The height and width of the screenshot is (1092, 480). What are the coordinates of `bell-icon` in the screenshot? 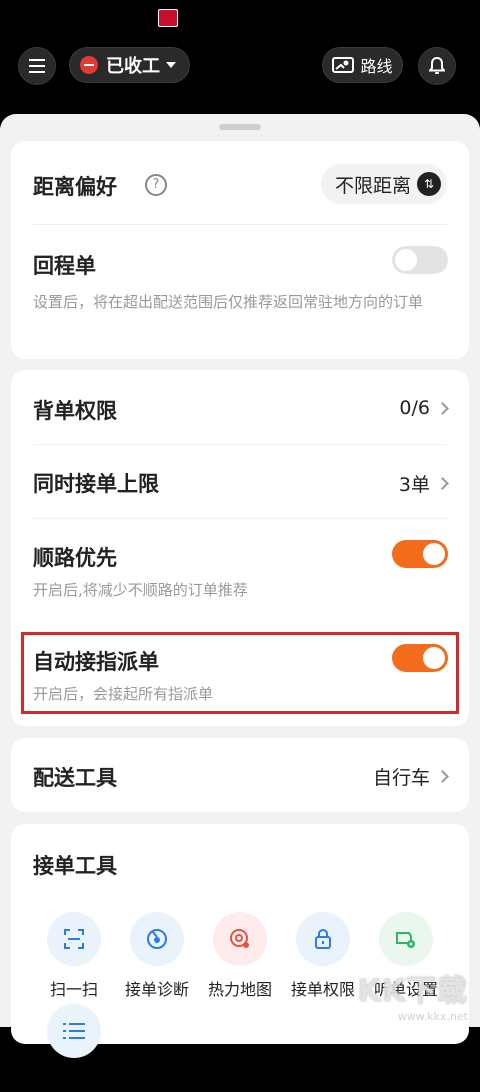 It's located at (437, 65).